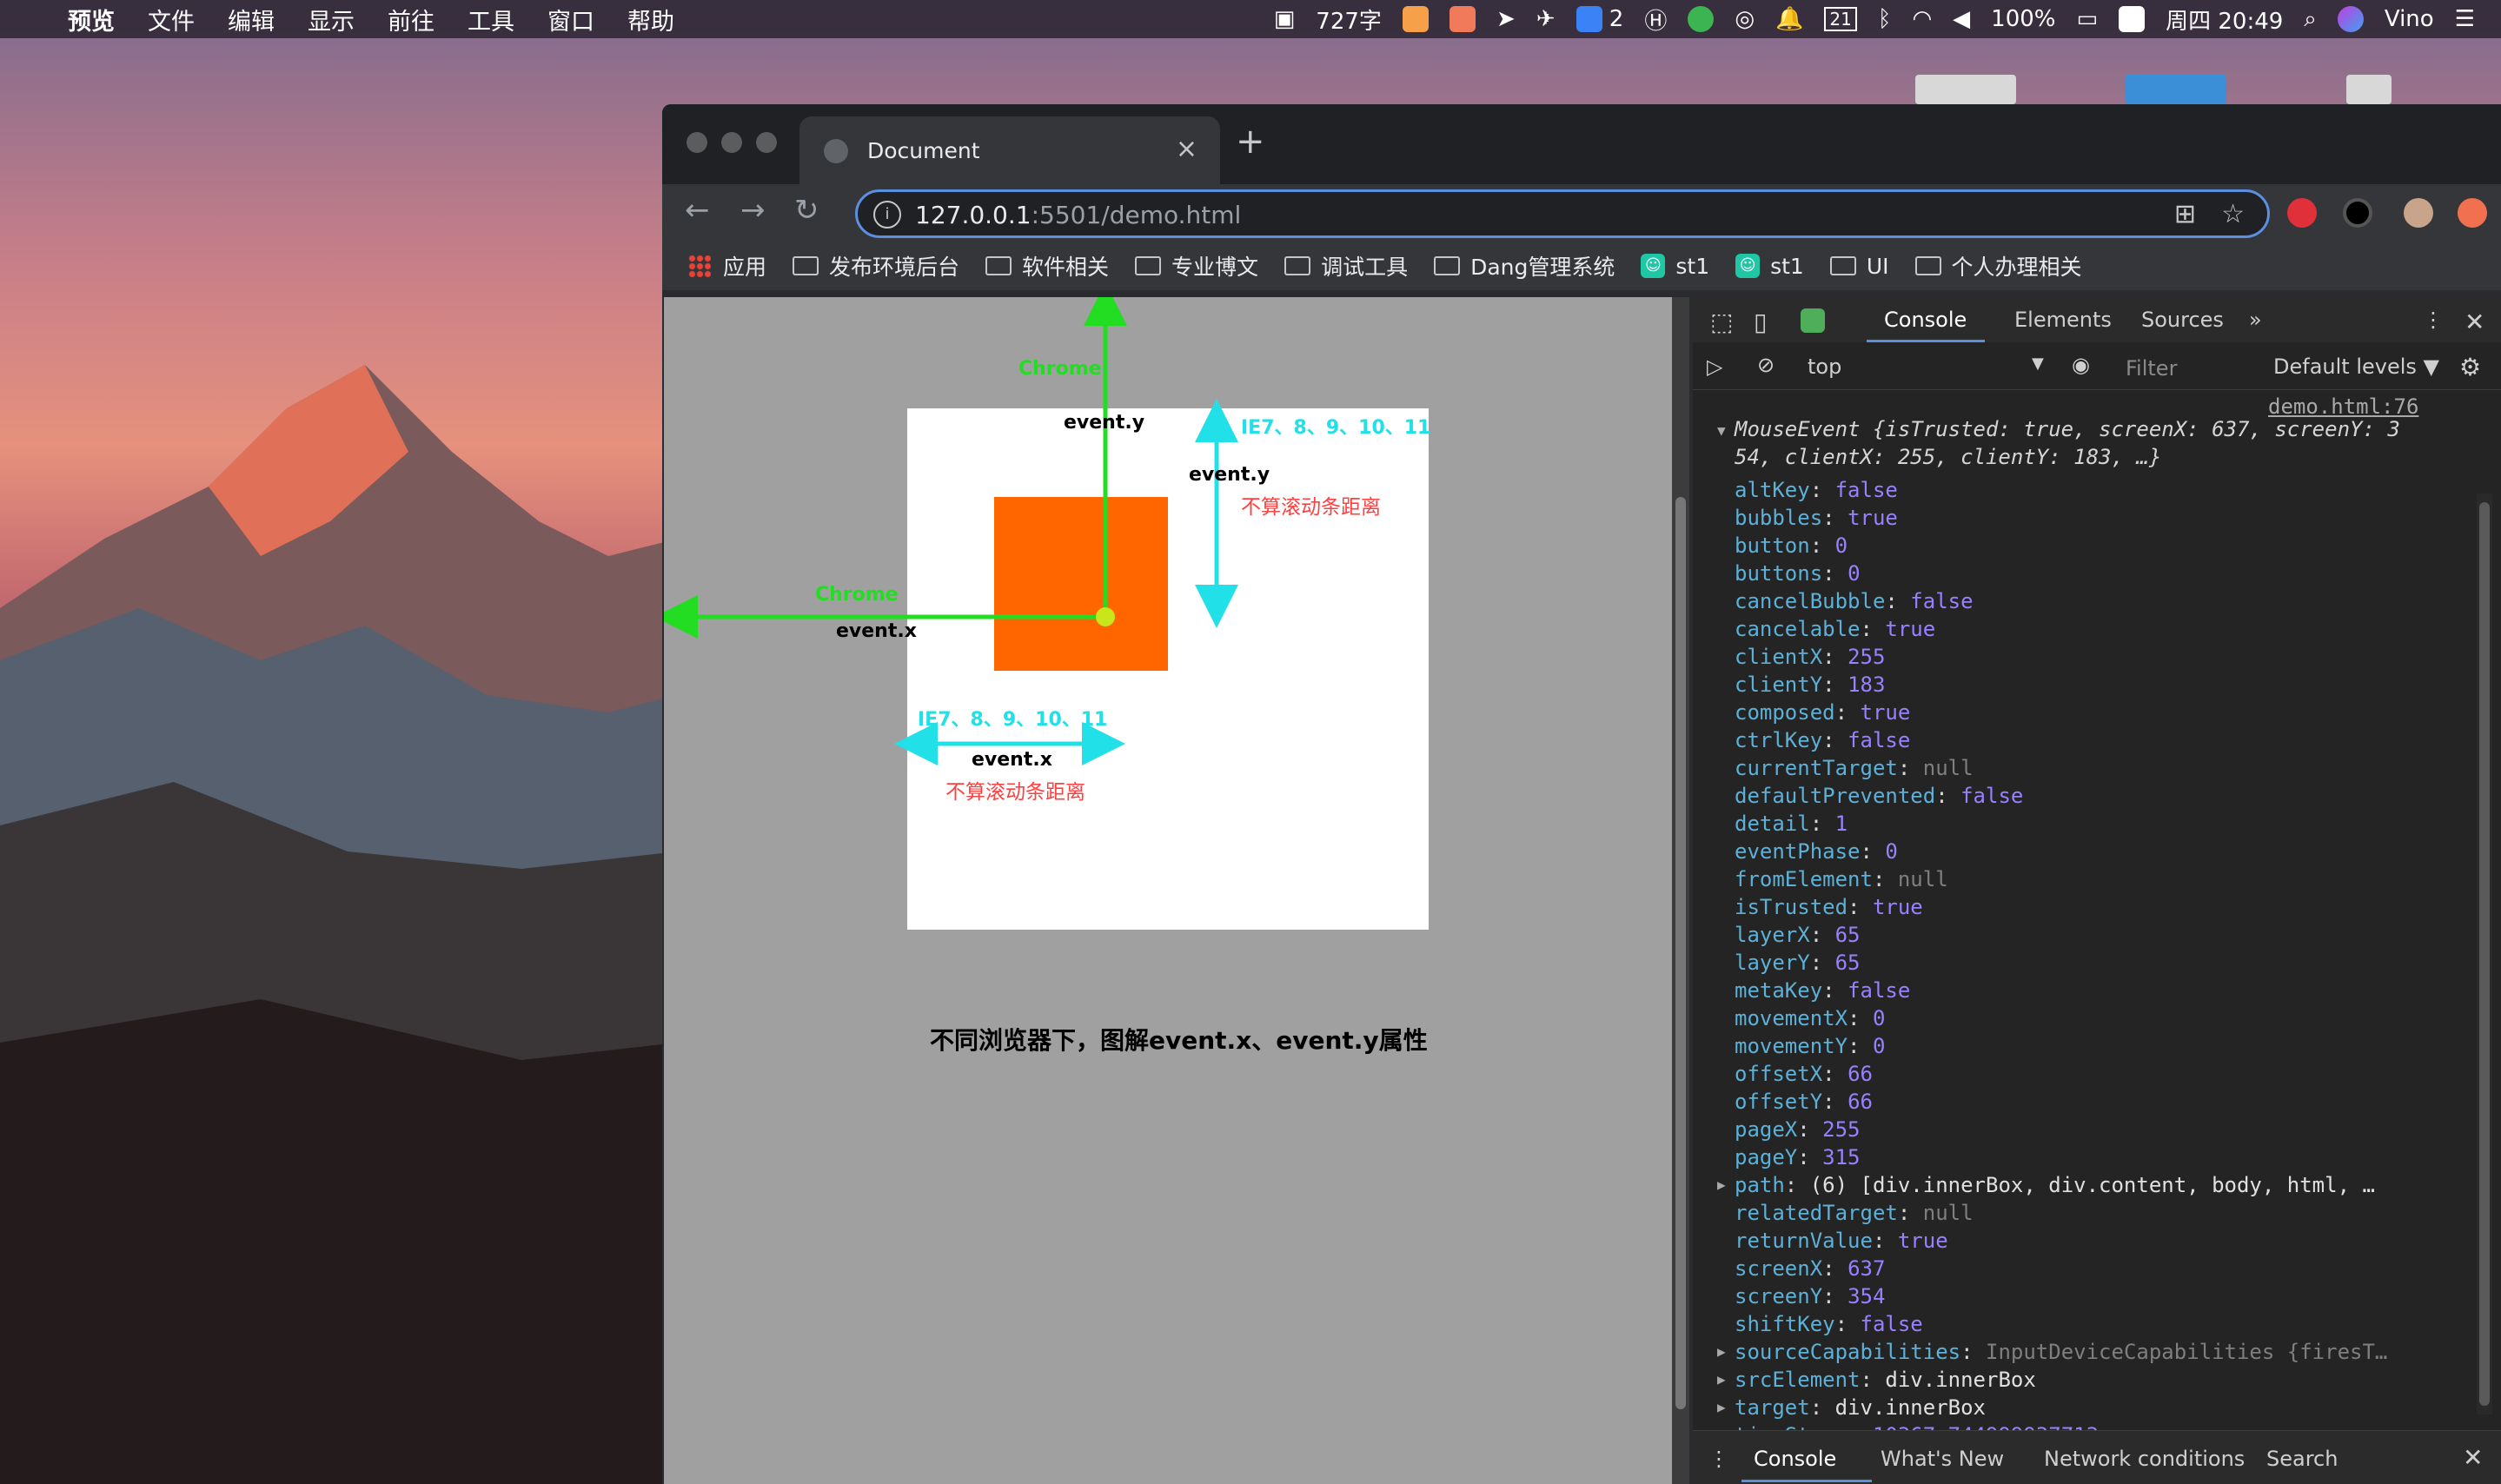  What do you see at coordinates (766, 142) in the screenshot?
I see `zoom-window-button` at bounding box center [766, 142].